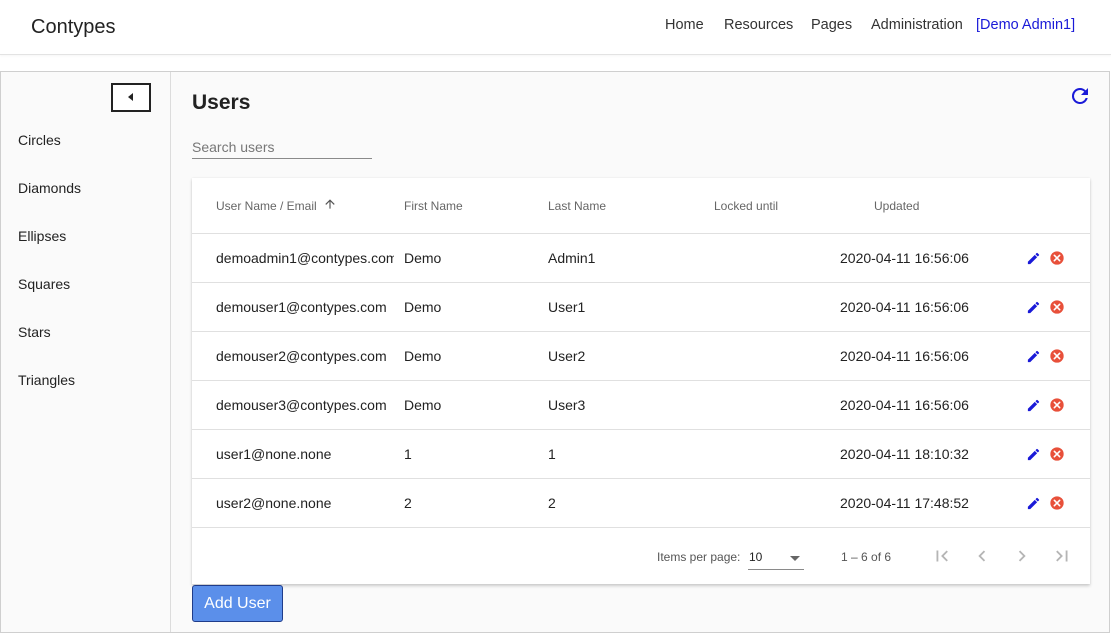  Describe the element at coordinates (982, 556) in the screenshot. I see `chevron-left-icon` at that location.